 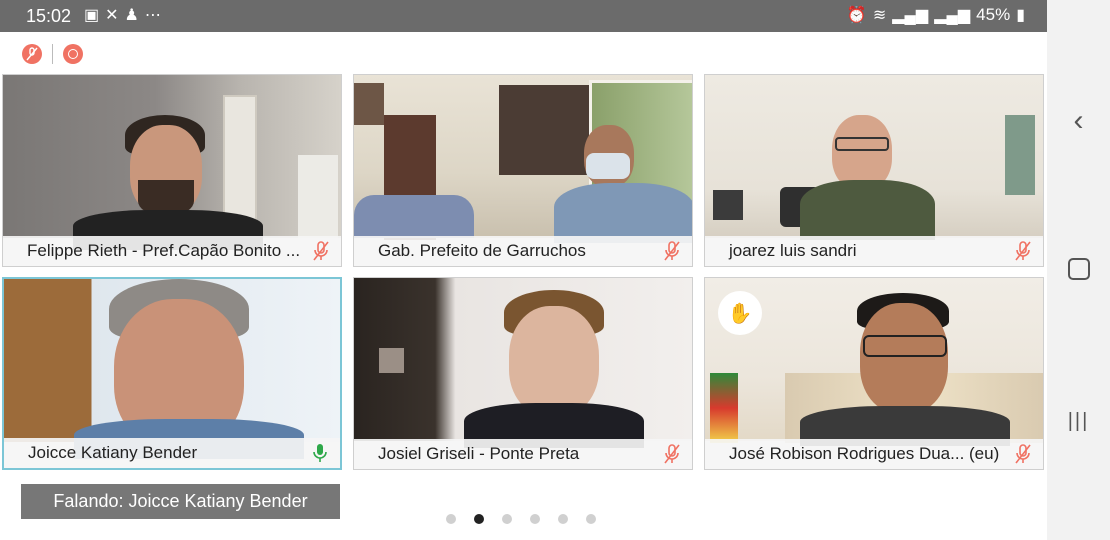 What do you see at coordinates (73, 54) in the screenshot?
I see `record-icon` at bounding box center [73, 54].